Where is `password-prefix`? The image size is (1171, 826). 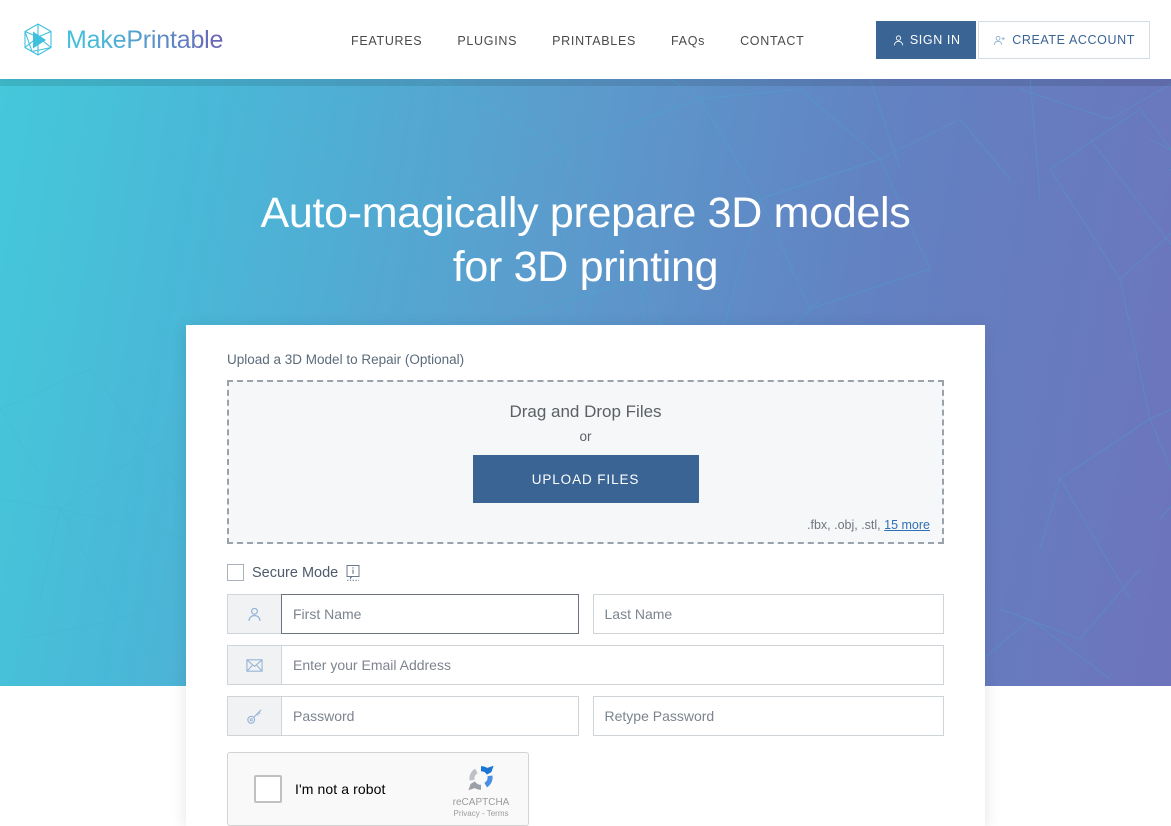
password-prefix is located at coordinates (254, 716).